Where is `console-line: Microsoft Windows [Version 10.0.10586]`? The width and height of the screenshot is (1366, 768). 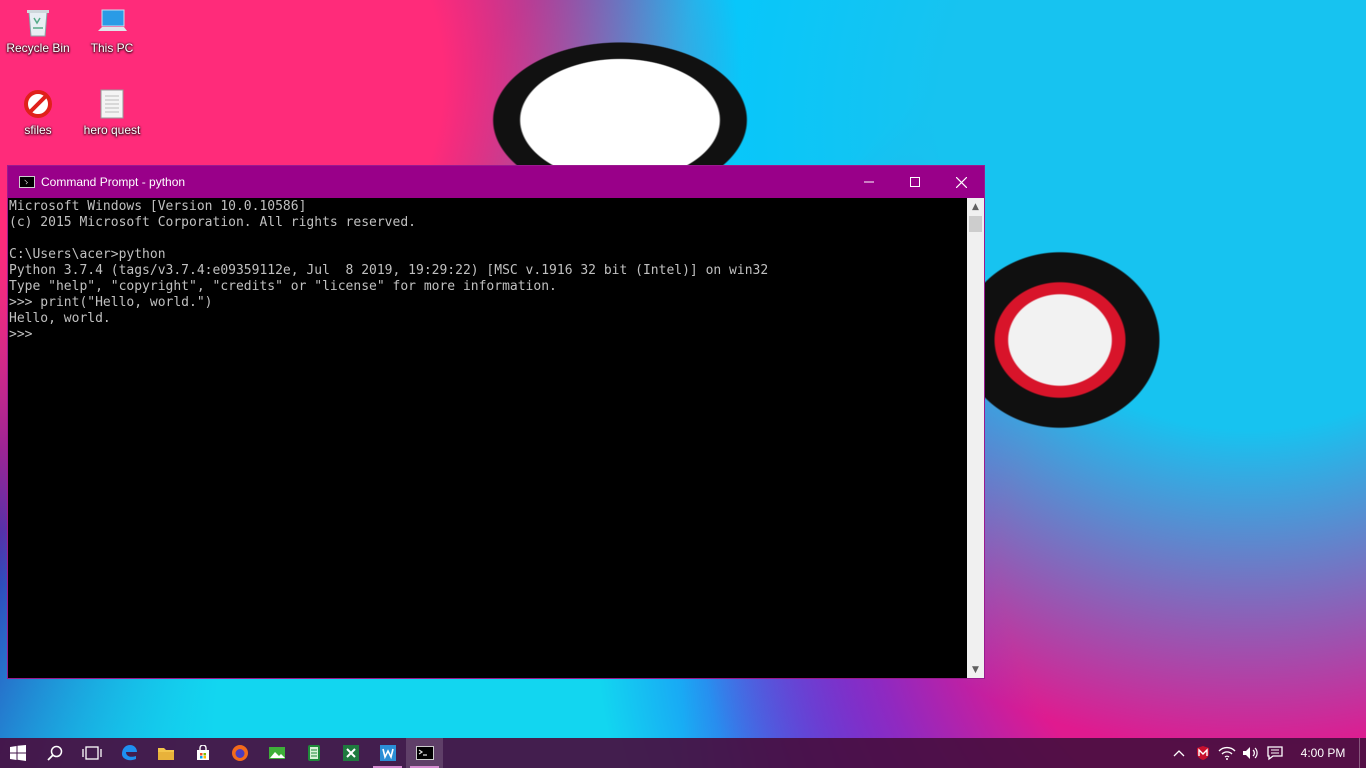
console-line: Microsoft Windows [Version 10.0.10586] is located at coordinates (158, 206).